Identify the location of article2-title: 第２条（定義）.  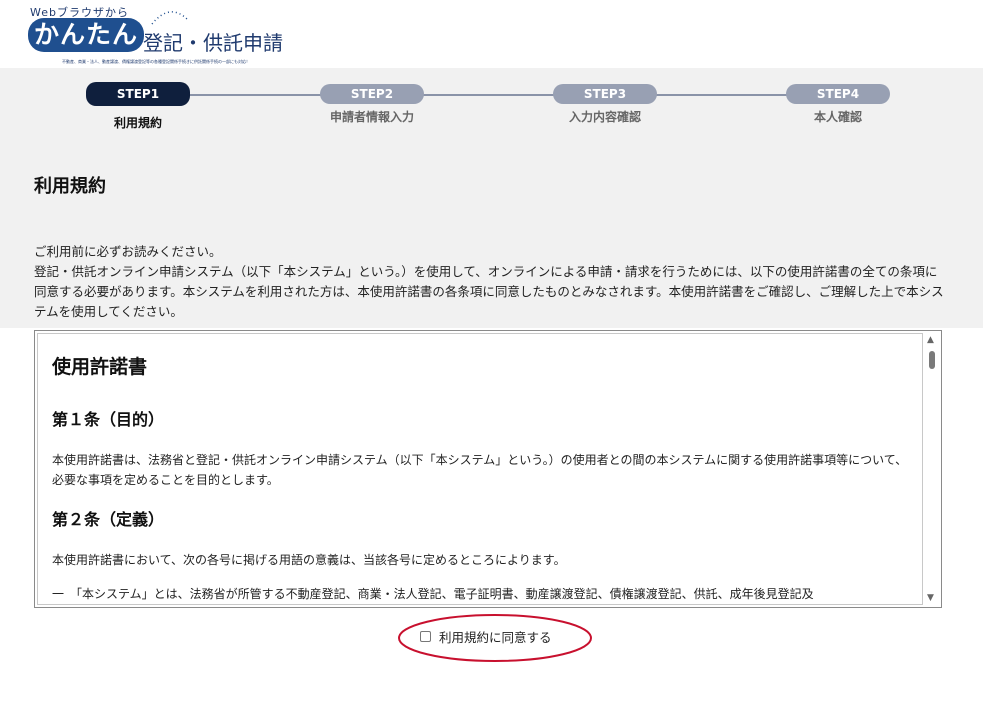
(108, 519).